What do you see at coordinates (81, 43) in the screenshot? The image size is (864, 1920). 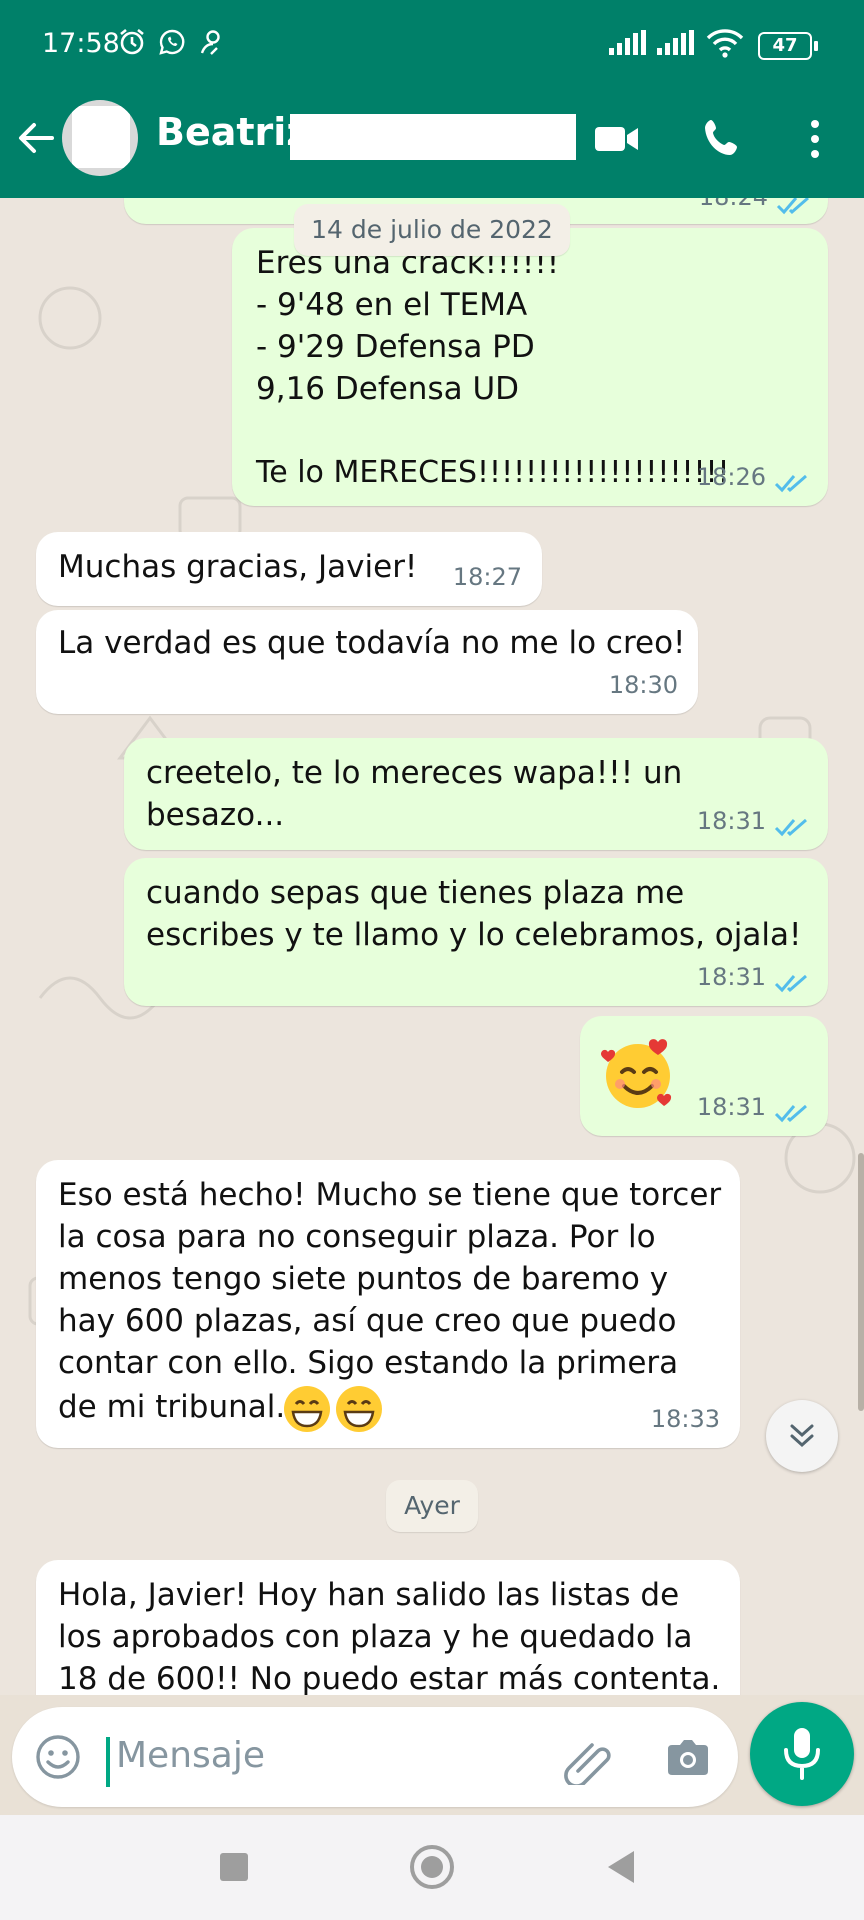 I see `status-time: 17:58` at bounding box center [81, 43].